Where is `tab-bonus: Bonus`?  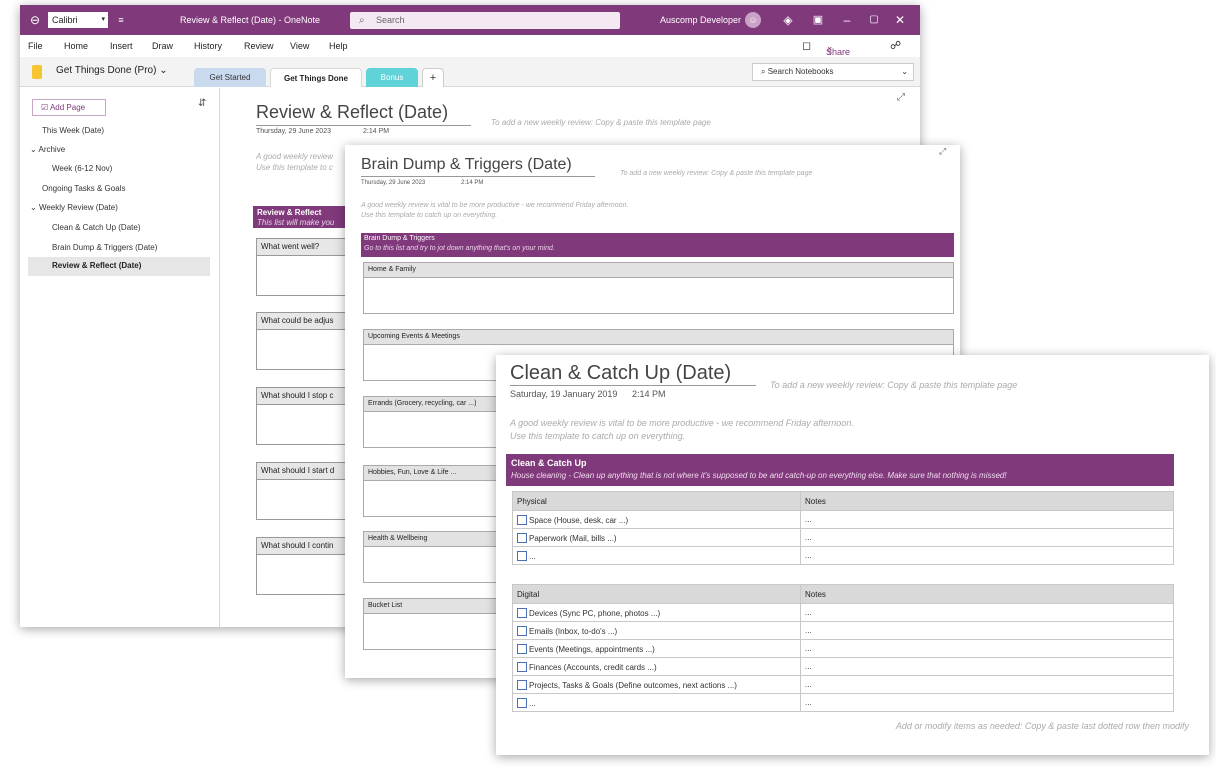
tab-bonus: Bonus is located at coordinates (392, 77).